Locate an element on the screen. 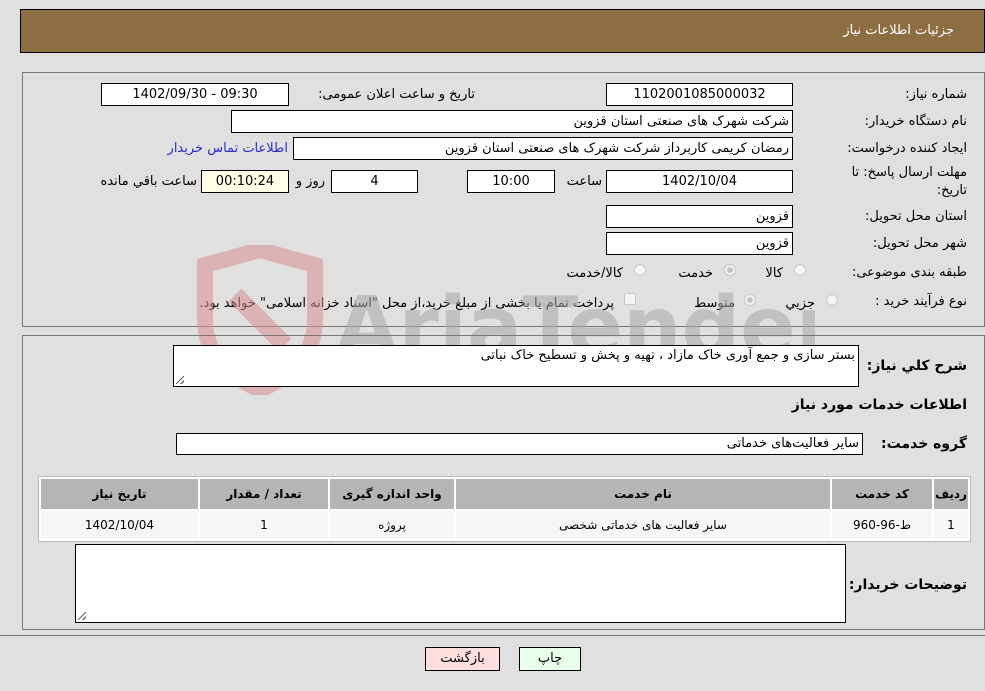 The image size is (985, 691). deadline-label-line1: مهلت ارسال پاسخ: تا is located at coordinates (909, 172).